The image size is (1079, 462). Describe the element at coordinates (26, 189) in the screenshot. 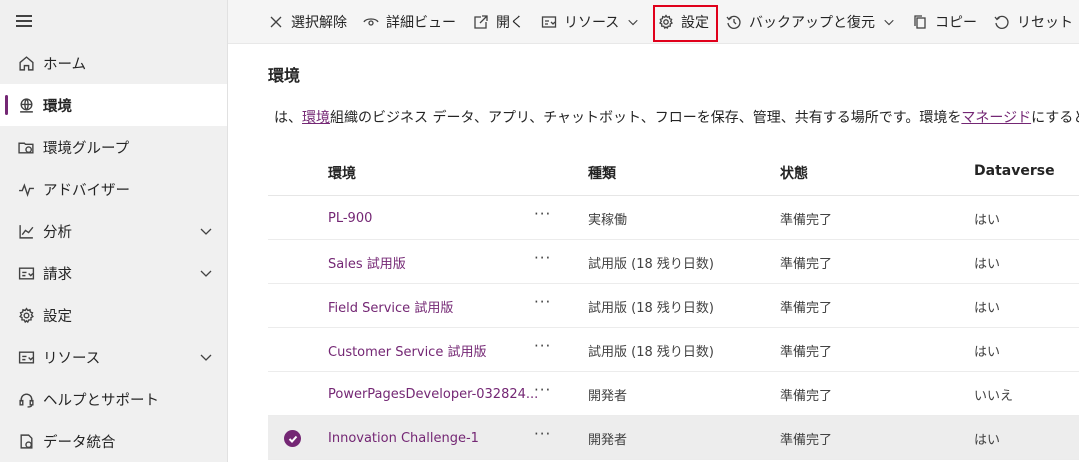

I see `advisor-icon` at that location.